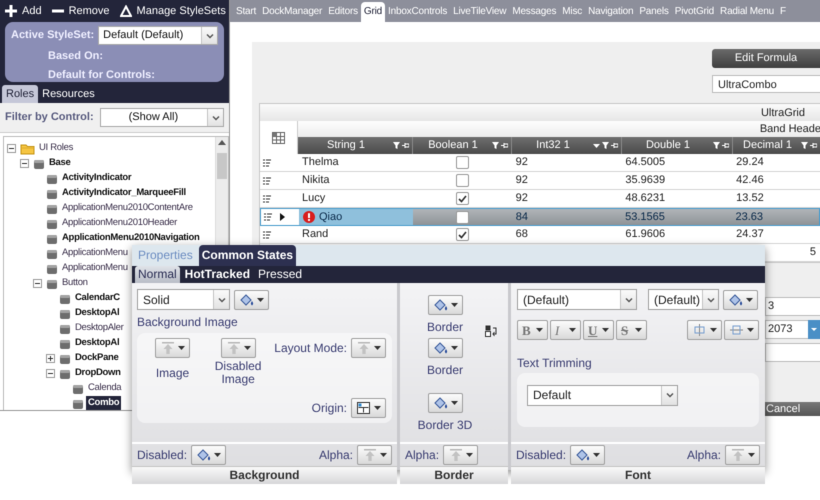 The image size is (820, 500). Describe the element at coordinates (97, 298) in the screenshot. I see `tree-item: CalendarC` at that location.